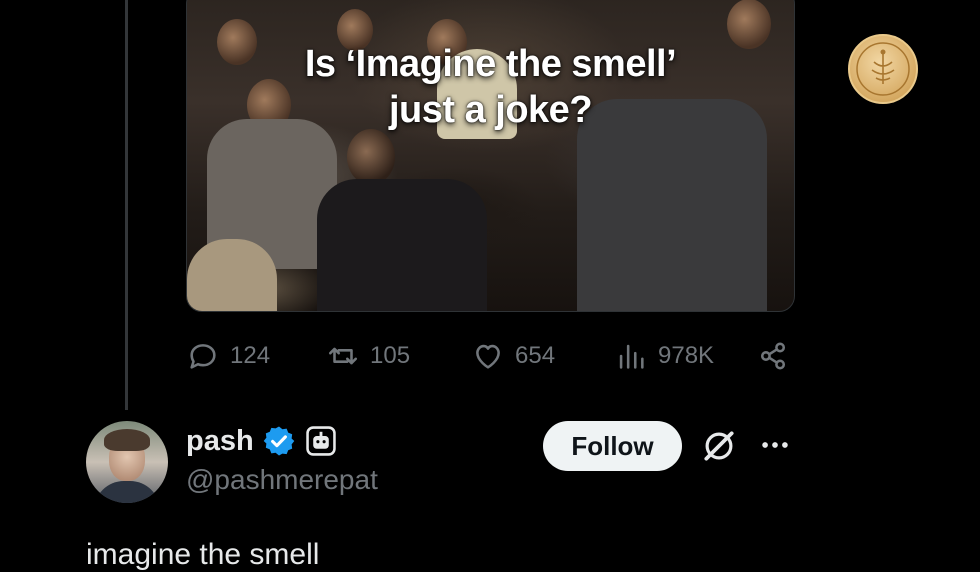 The width and height of the screenshot is (980, 572). I want to click on tweet-text: imagine the smell, so click(203, 554).